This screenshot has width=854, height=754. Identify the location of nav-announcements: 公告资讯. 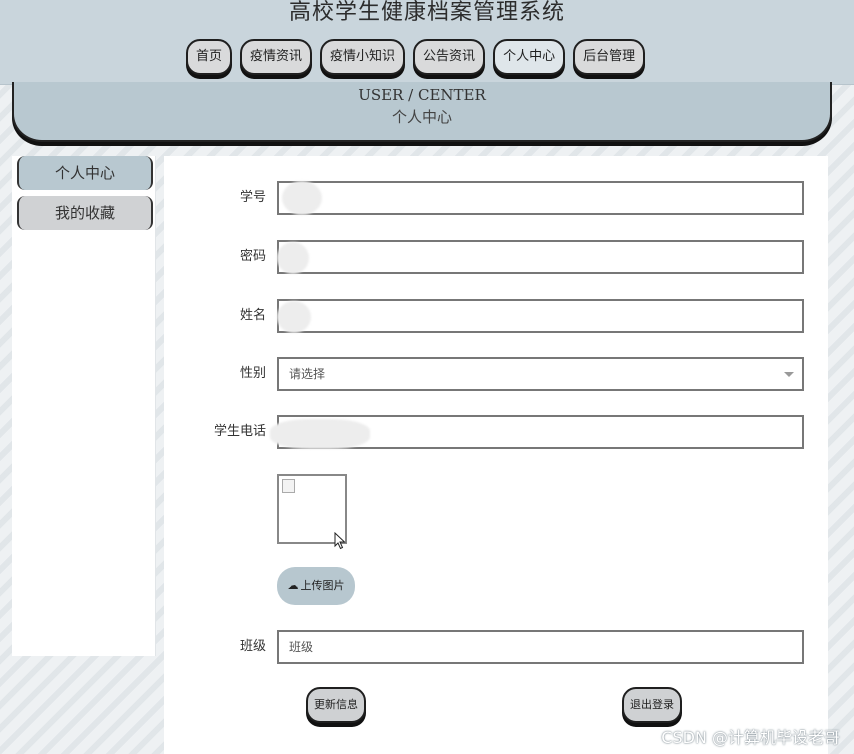
(449, 57).